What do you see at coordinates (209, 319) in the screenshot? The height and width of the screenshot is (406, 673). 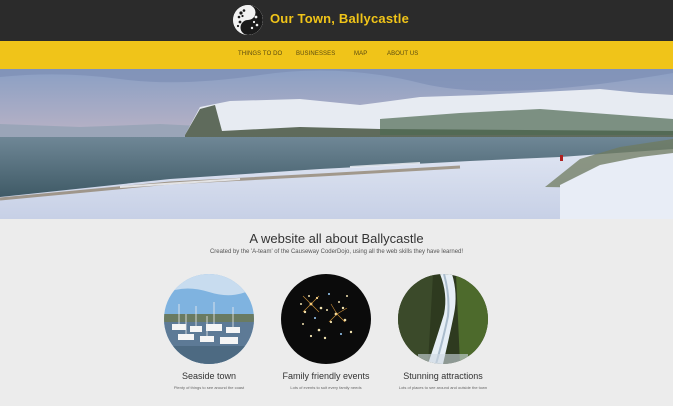 I see `harbour-boats-image` at bounding box center [209, 319].